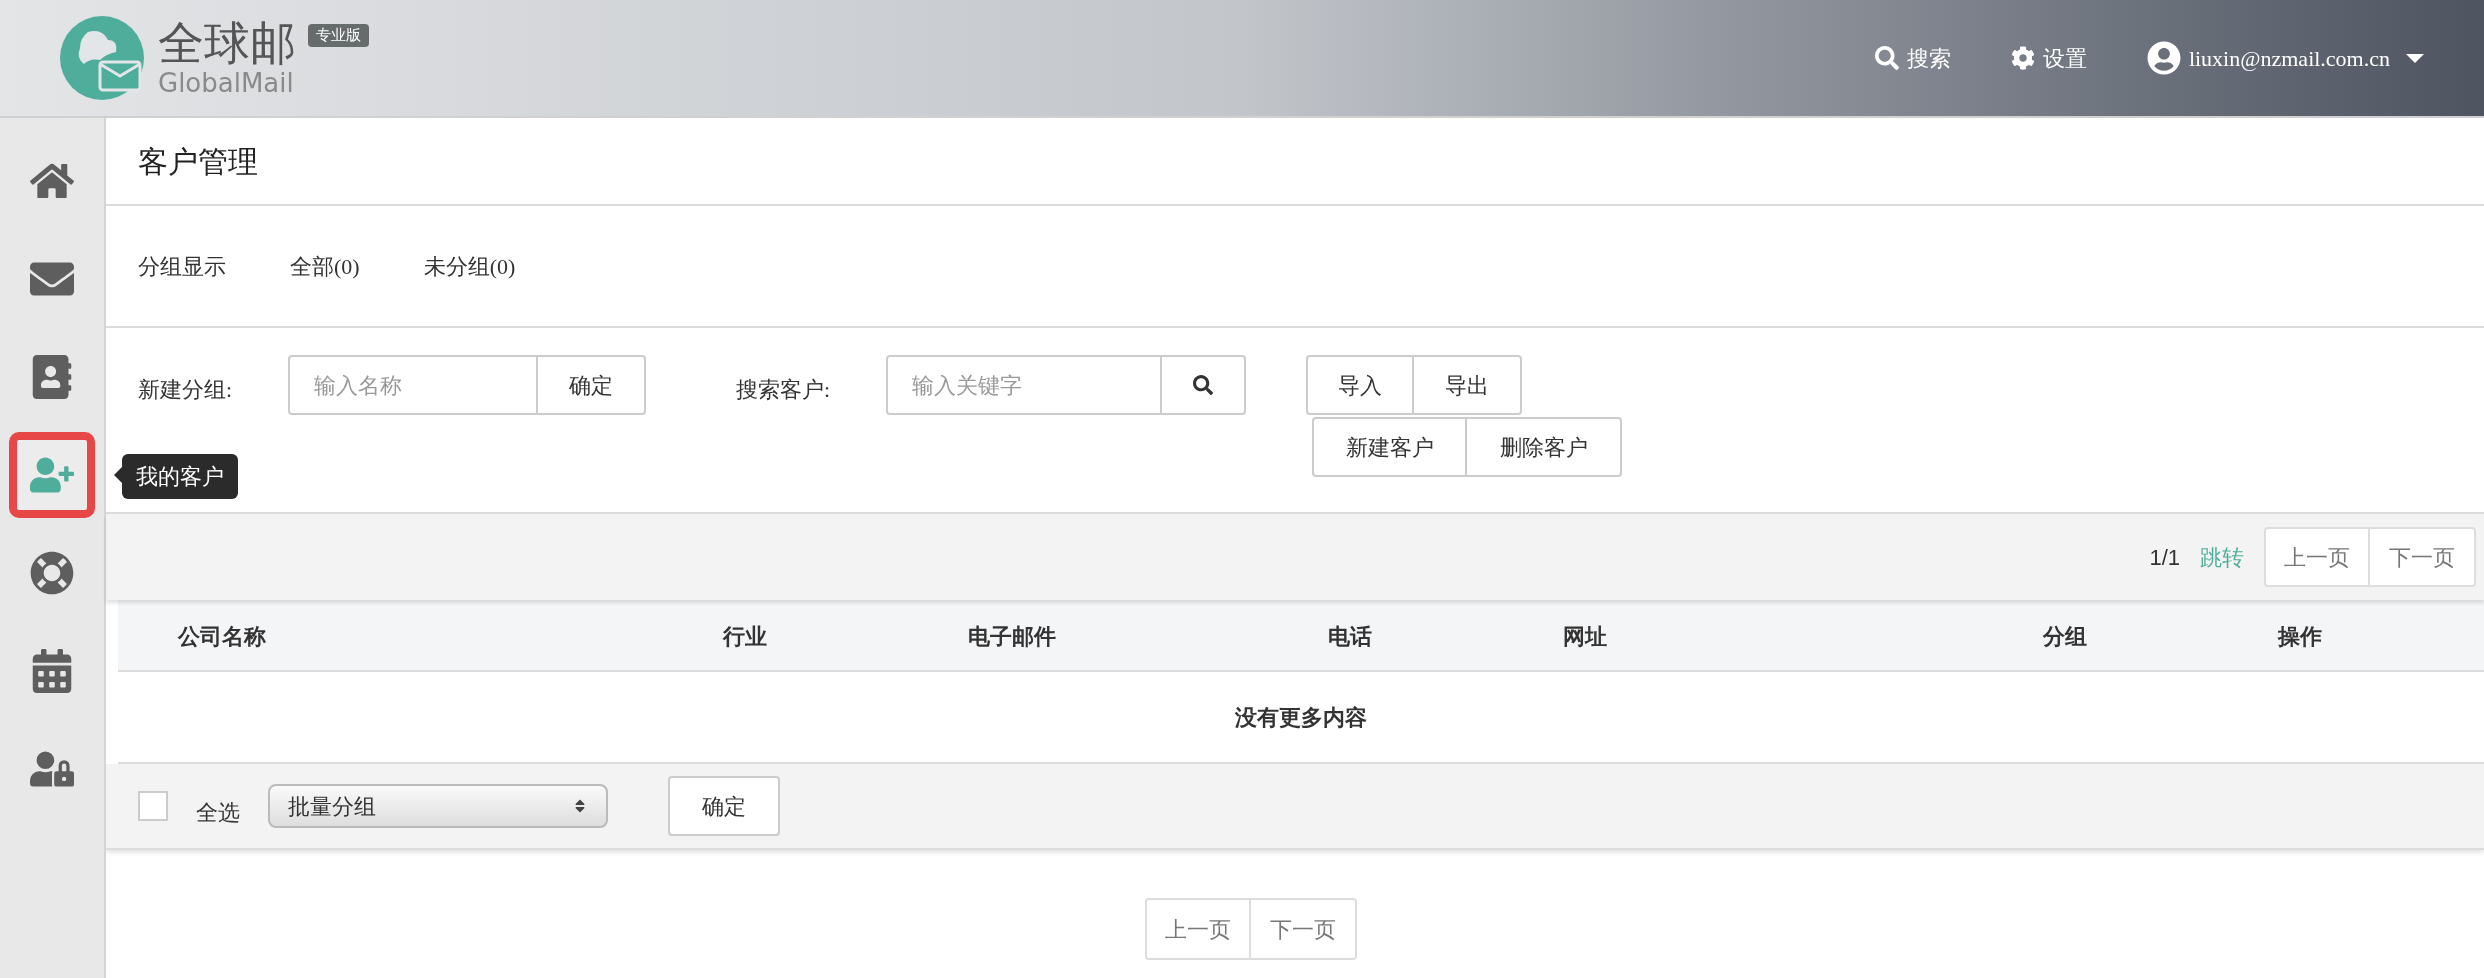  I want to click on select-all-label: 全选, so click(218, 812).